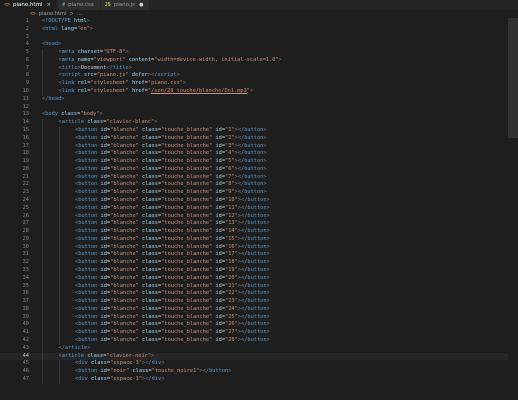 Image resolution: width=518 pixels, height=400 pixels. I want to click on code-token: rel, so click(82, 91).